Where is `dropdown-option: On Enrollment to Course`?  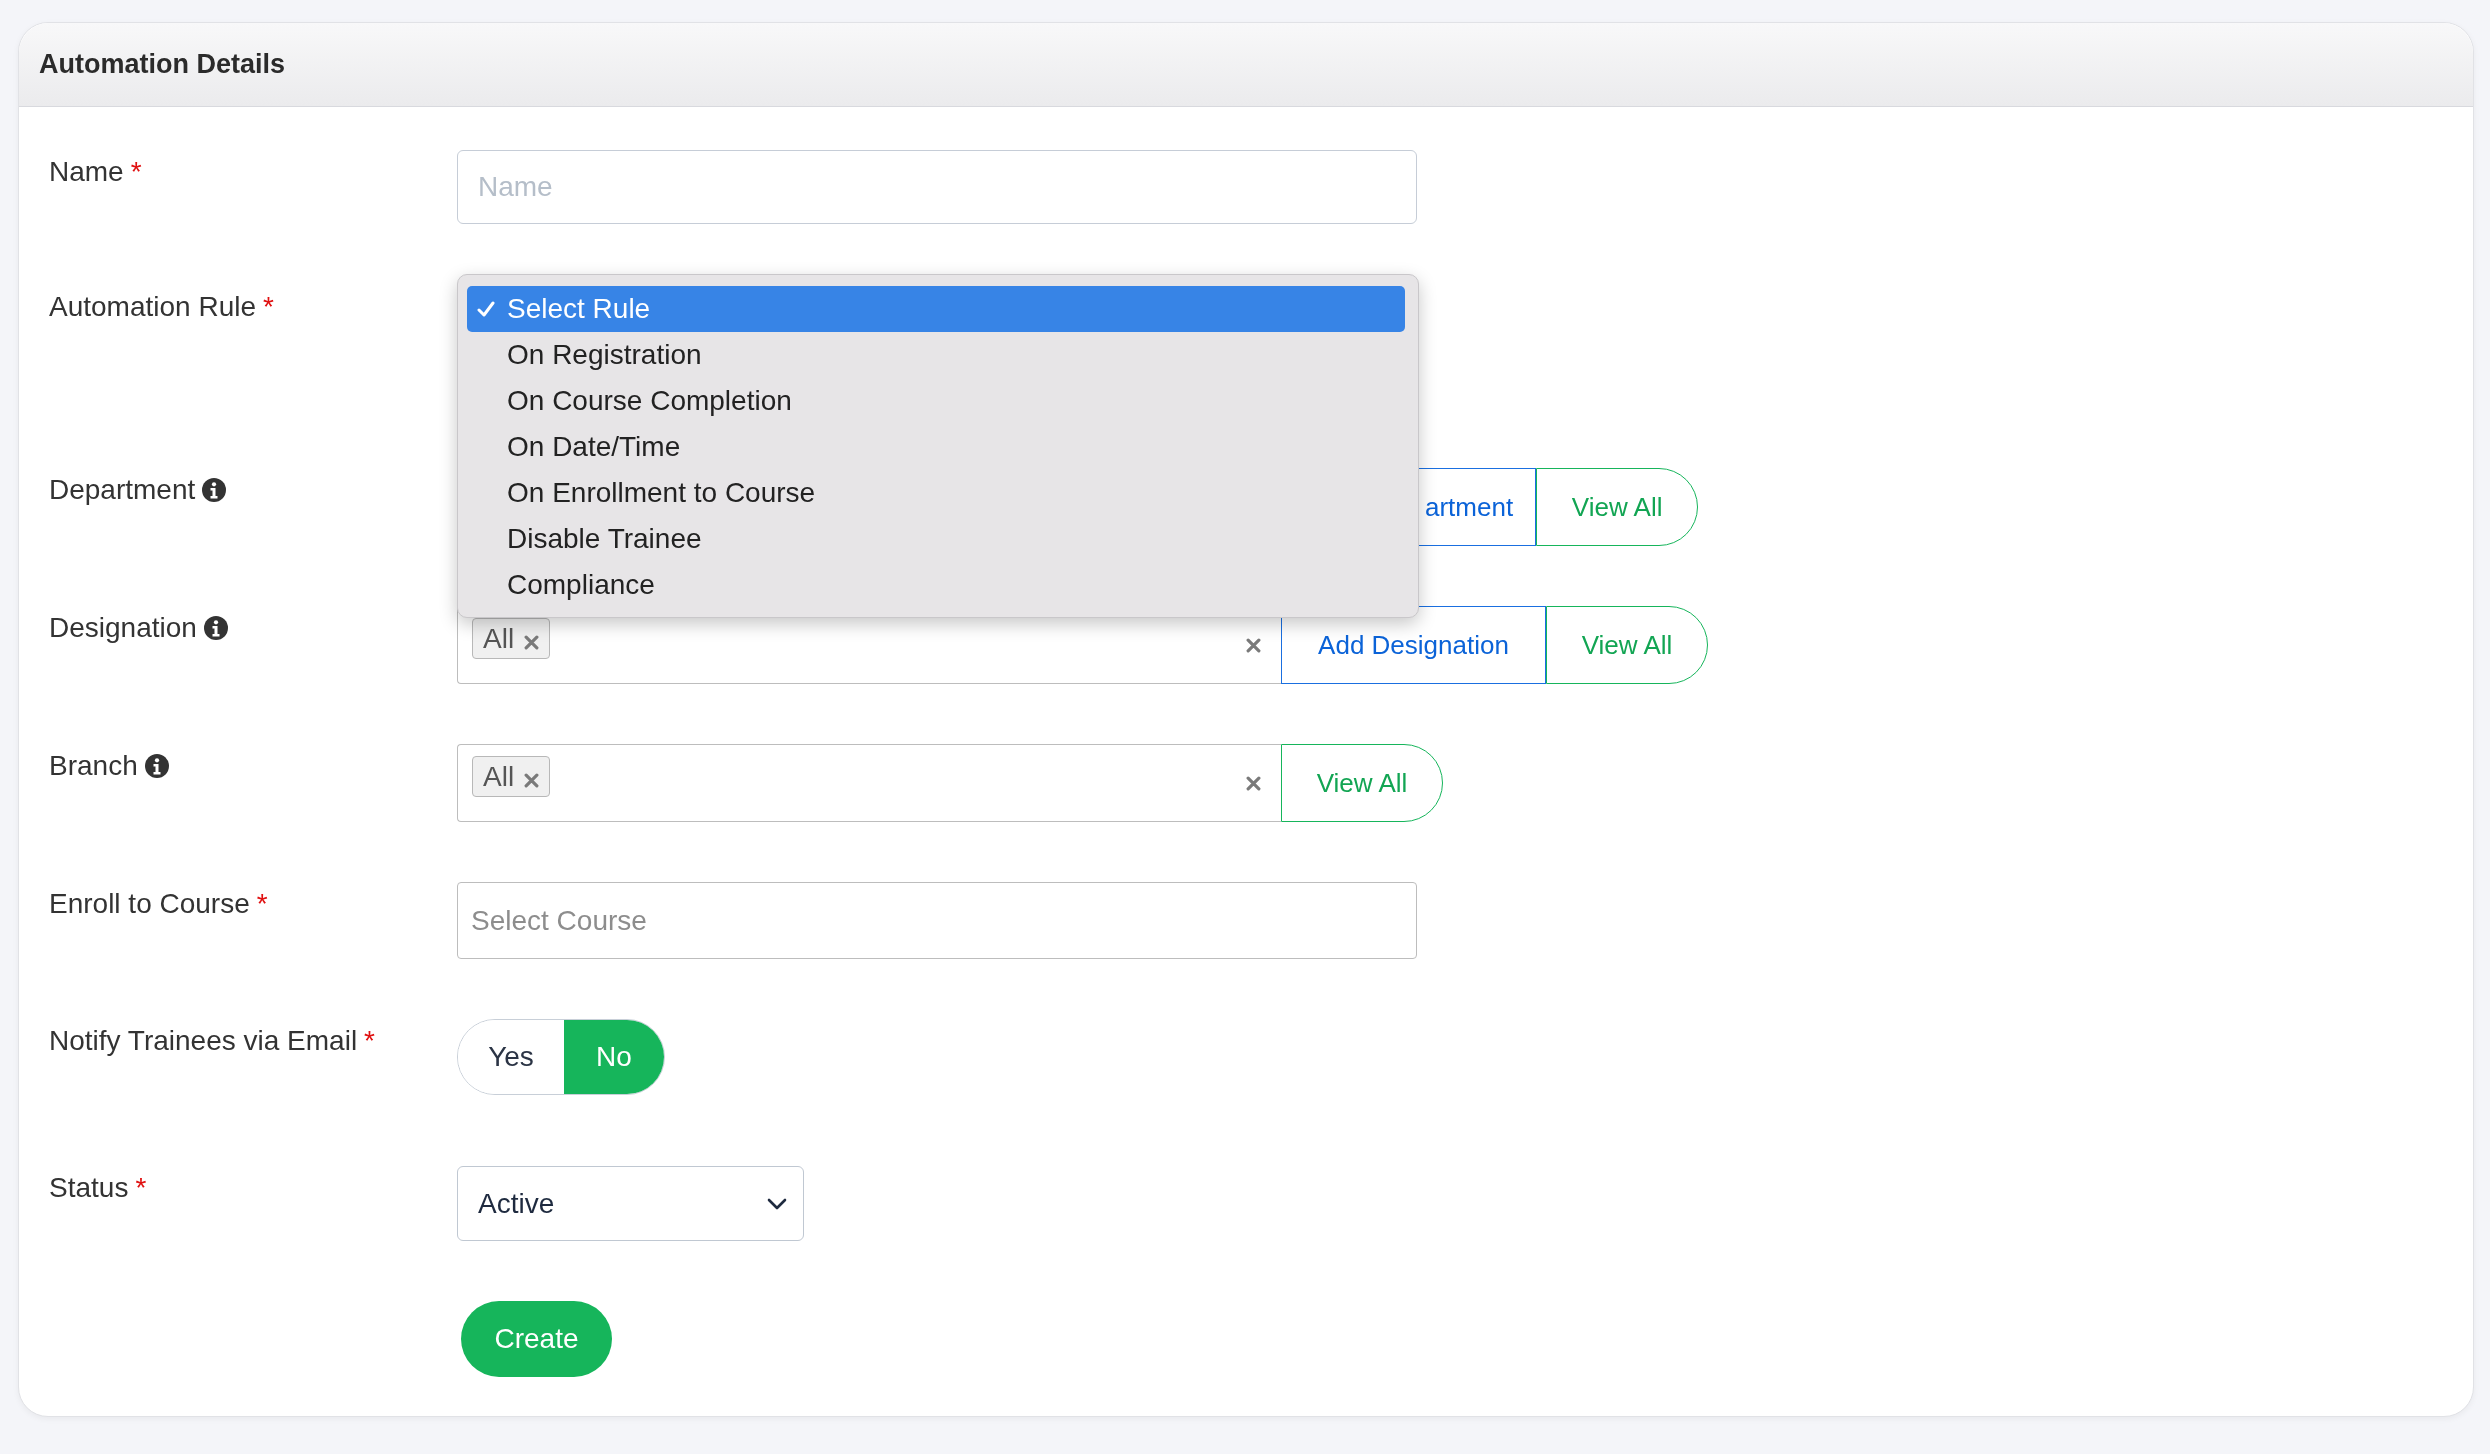 dropdown-option: On Enrollment to Course is located at coordinates (936, 493).